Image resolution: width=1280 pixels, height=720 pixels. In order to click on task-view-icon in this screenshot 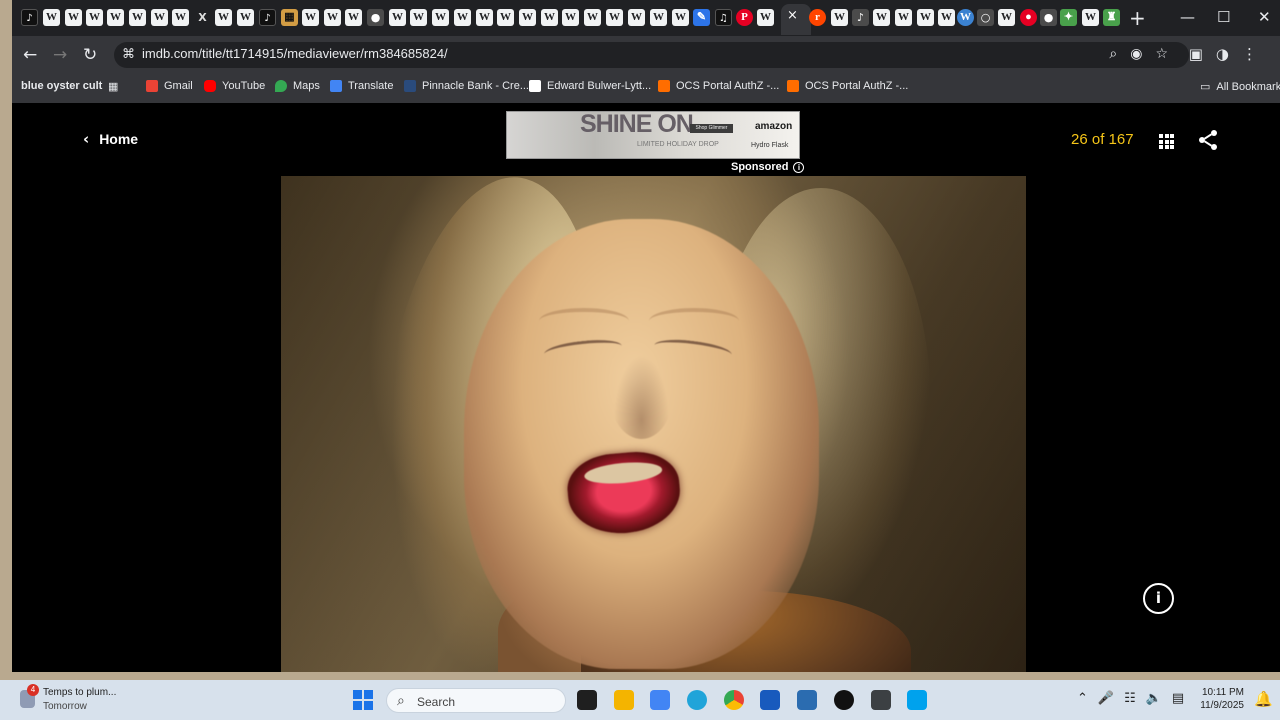, I will do `click(587, 700)`.